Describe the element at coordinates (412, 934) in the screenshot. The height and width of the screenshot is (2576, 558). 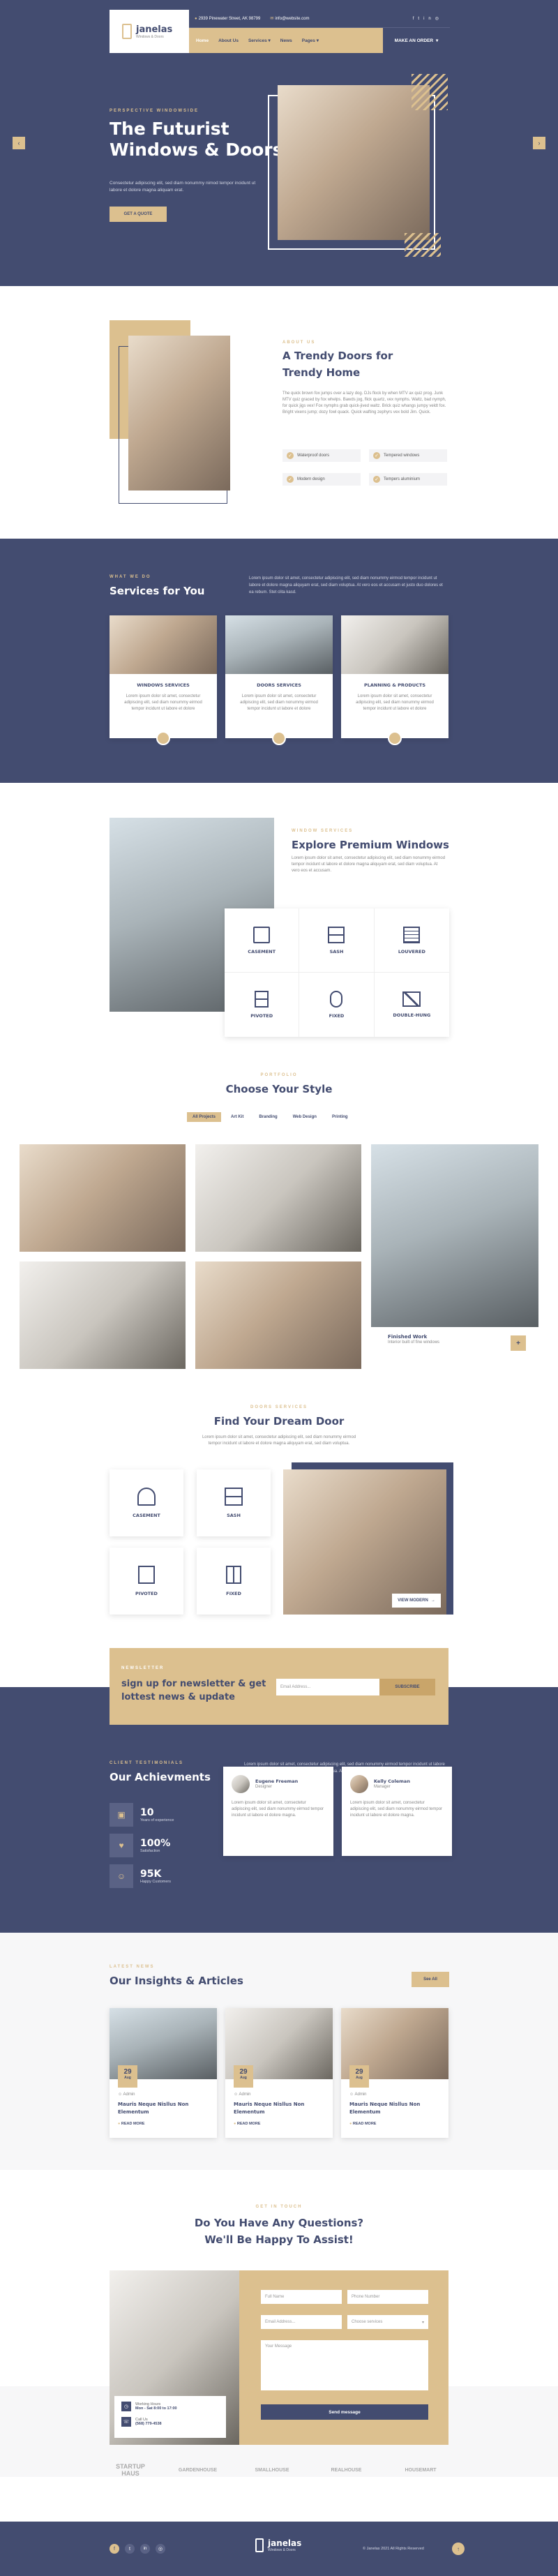
I see `louvered-icon` at that location.